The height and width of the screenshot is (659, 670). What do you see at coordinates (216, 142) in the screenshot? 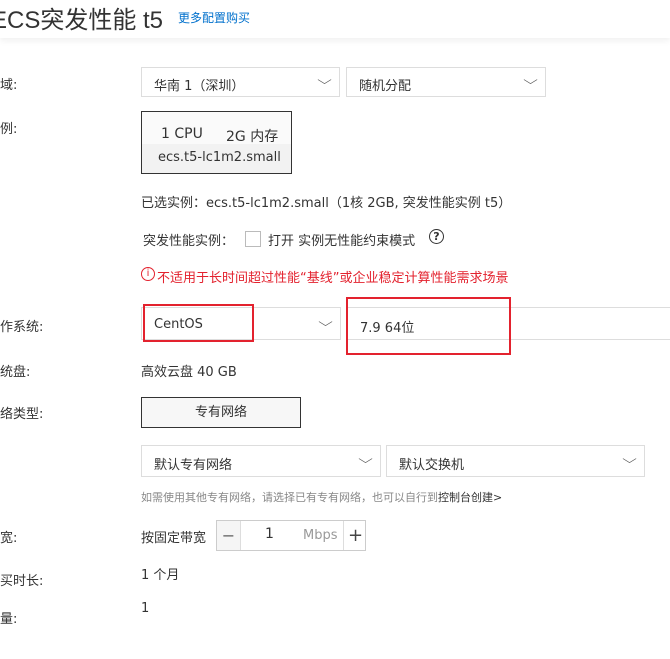
I see `instance-card: 1 CPU 2G 内存 ecs.t5-lc1m2.small` at bounding box center [216, 142].